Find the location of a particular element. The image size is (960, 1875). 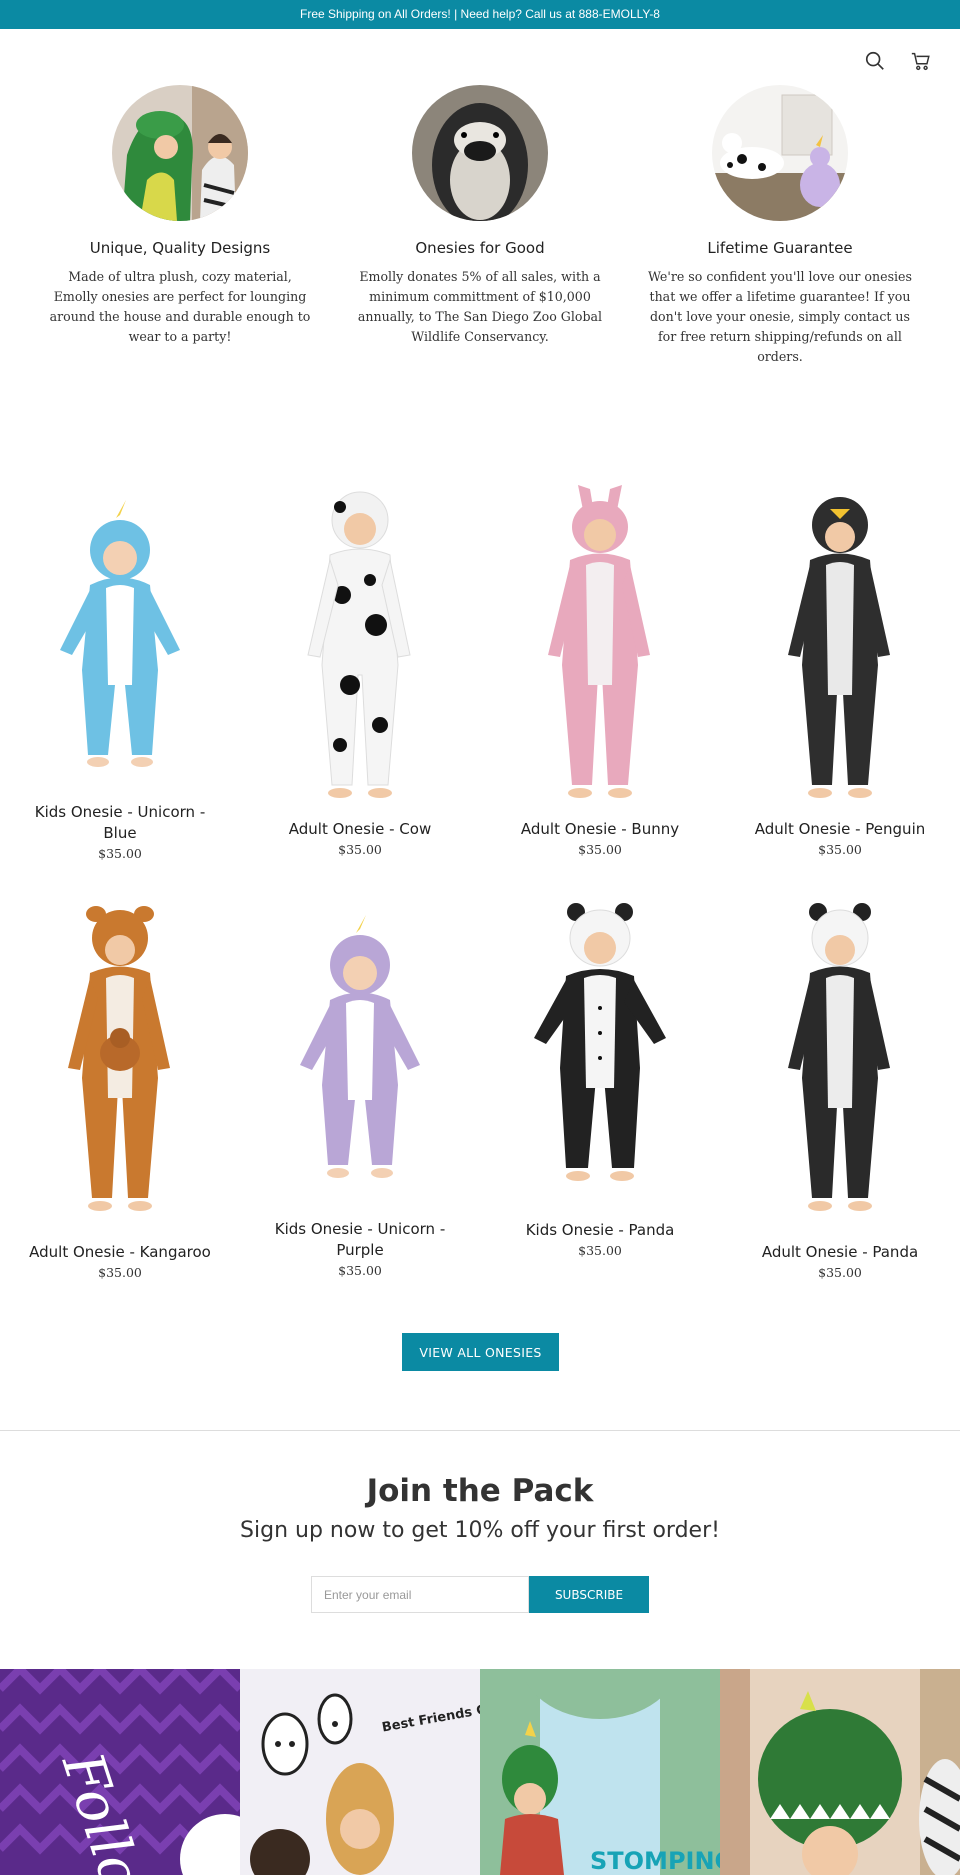

cart-icon is located at coordinates (921, 61).